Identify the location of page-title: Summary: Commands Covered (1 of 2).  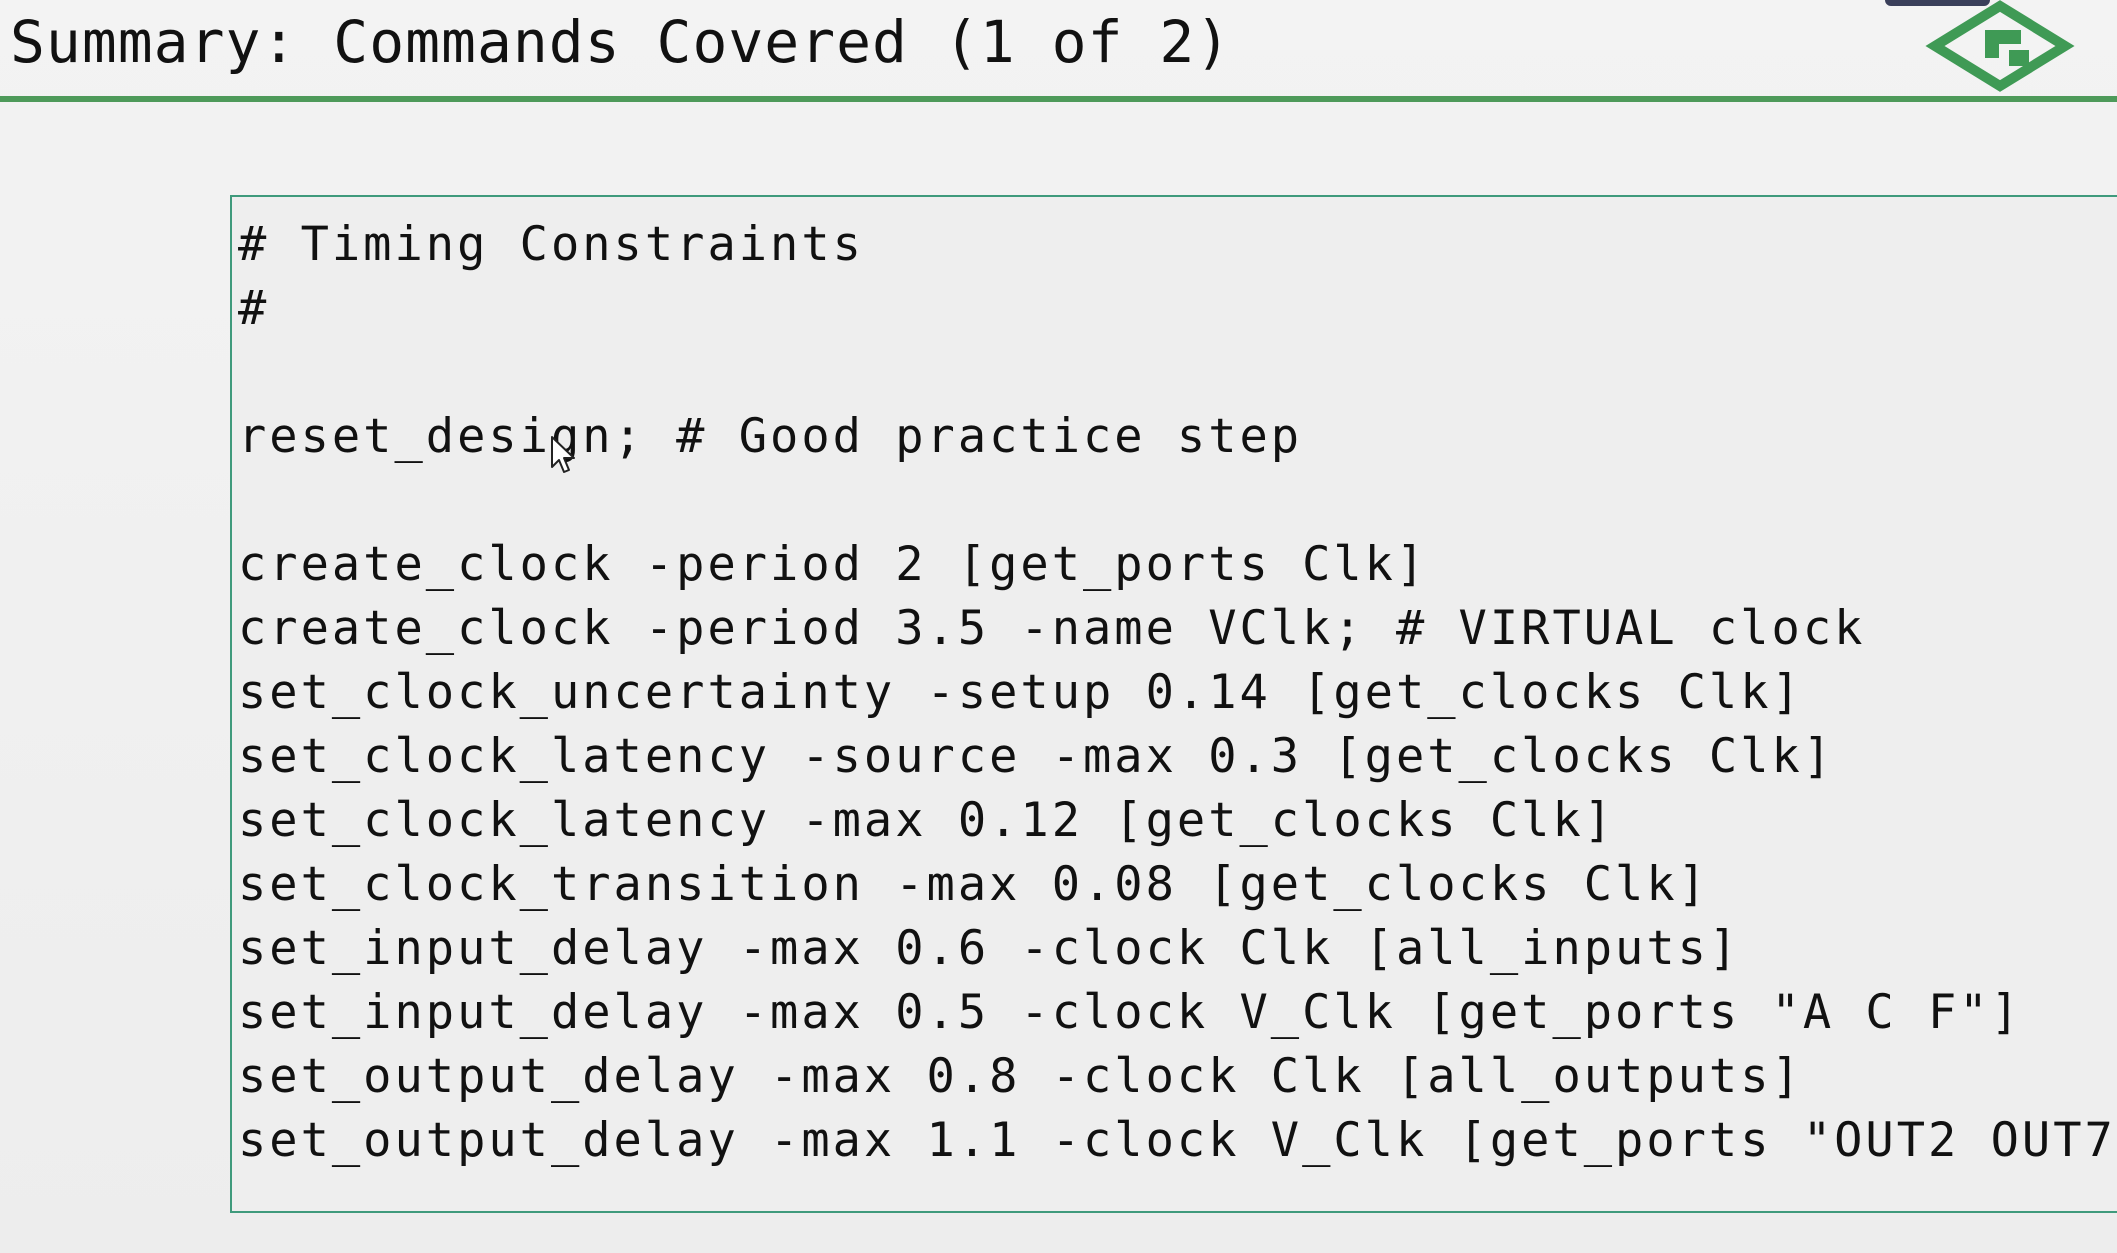
(621, 42).